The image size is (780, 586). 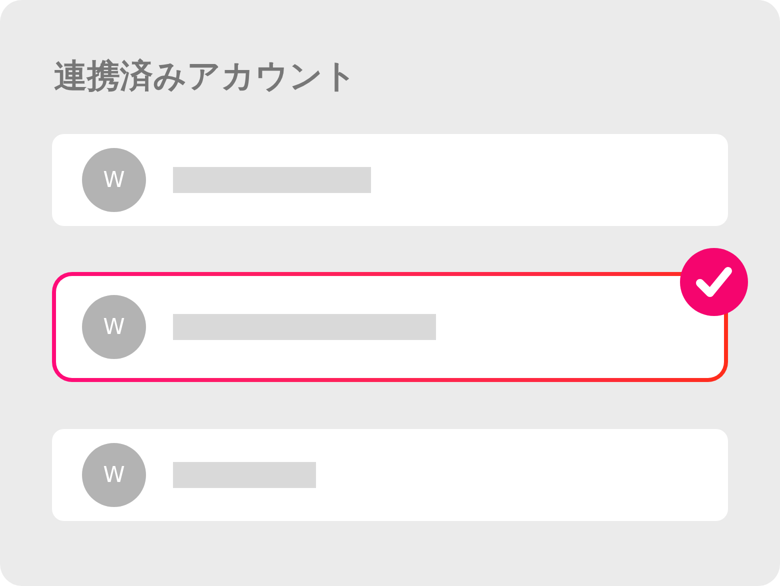 What do you see at coordinates (714, 282) in the screenshot?
I see `check-badge-icon` at bounding box center [714, 282].